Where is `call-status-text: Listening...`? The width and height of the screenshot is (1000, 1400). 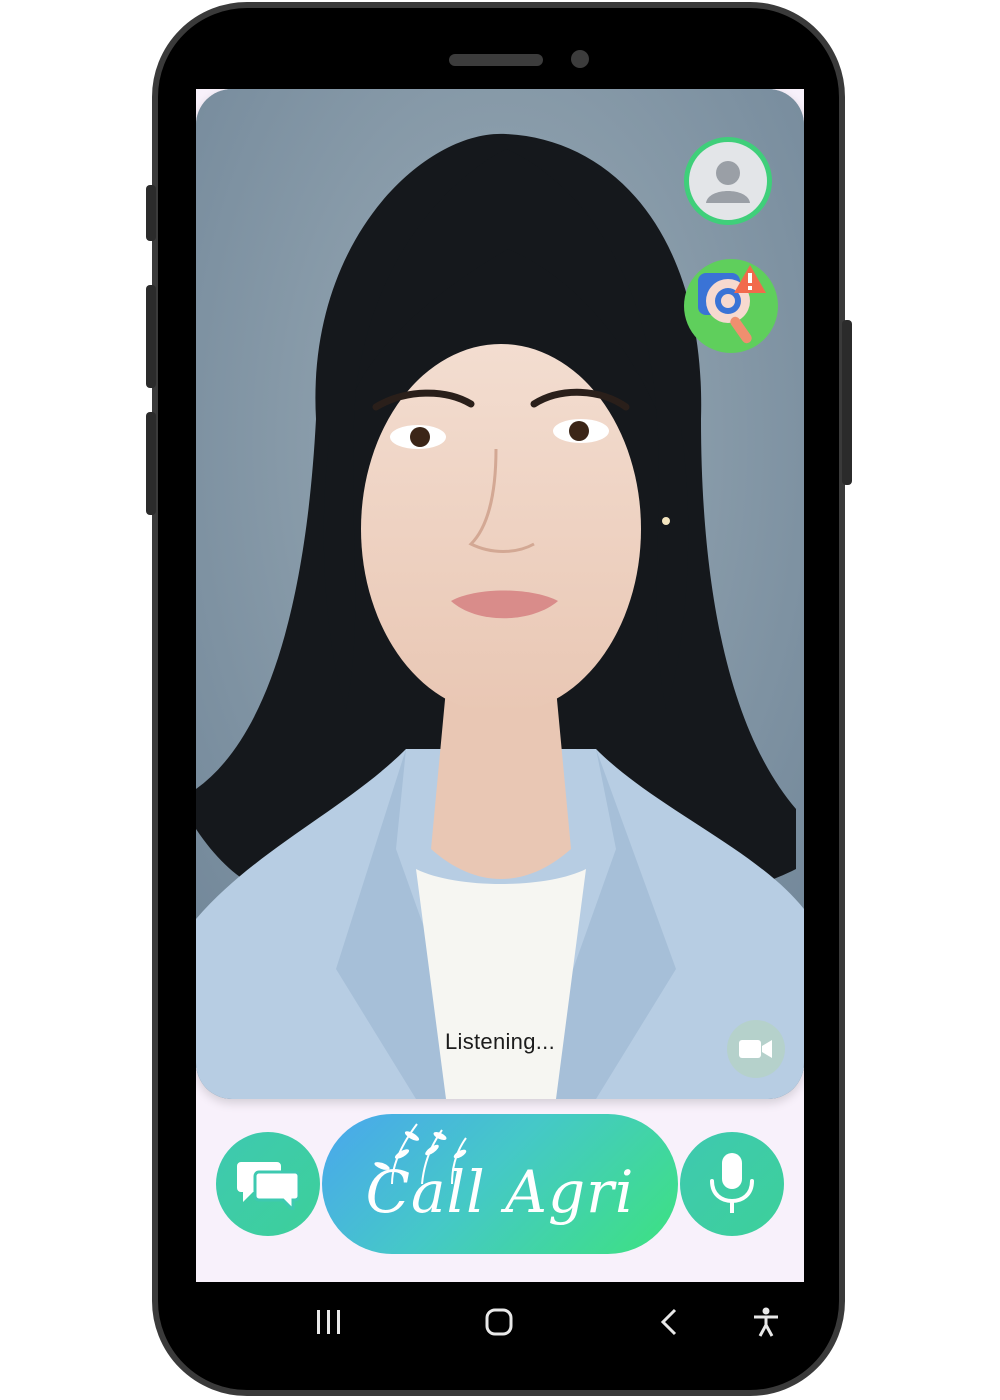 call-status-text: Listening... is located at coordinates (499, 1041).